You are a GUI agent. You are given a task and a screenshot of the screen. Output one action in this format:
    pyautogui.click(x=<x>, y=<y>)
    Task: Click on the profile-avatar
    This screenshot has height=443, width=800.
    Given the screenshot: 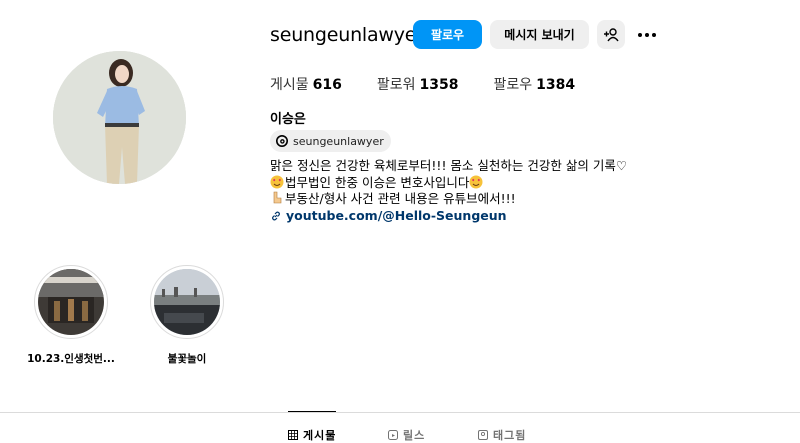 What is the action you would take?
    pyautogui.click(x=119, y=117)
    